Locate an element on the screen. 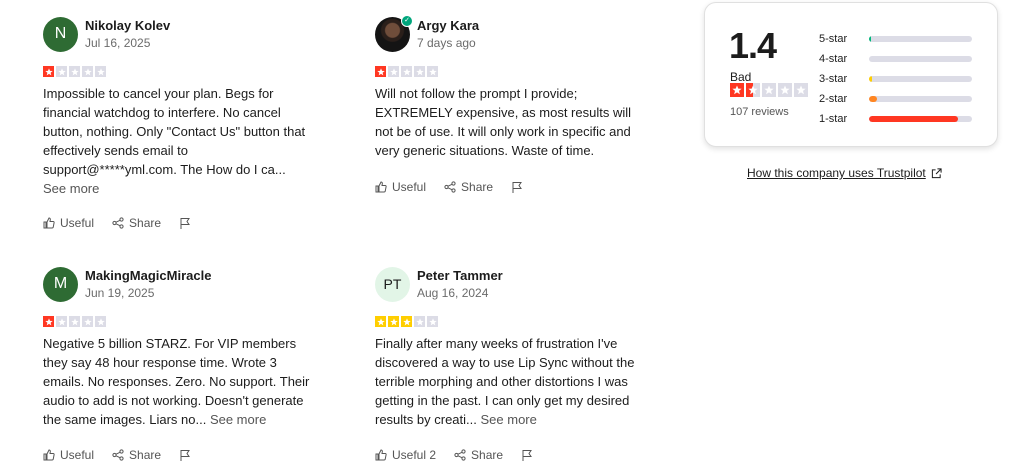  rating-bar-row: 5-star is located at coordinates (895, 39).